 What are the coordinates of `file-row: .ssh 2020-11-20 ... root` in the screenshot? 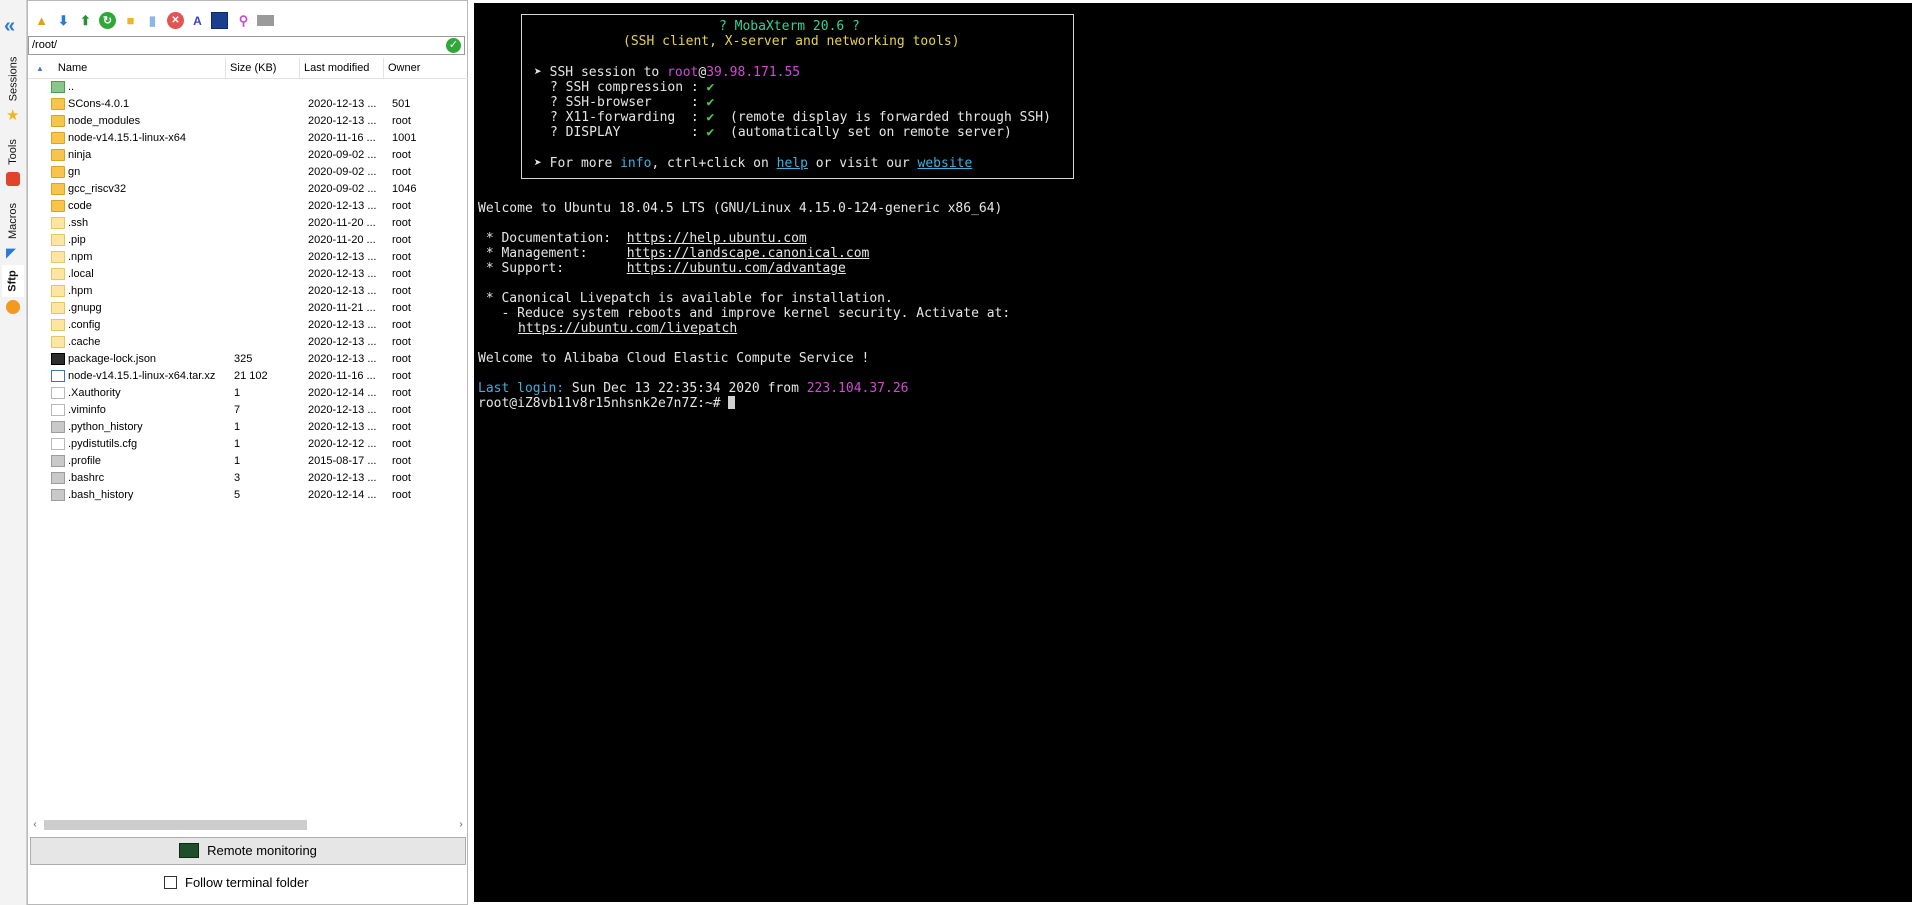 It's located at (248, 223).